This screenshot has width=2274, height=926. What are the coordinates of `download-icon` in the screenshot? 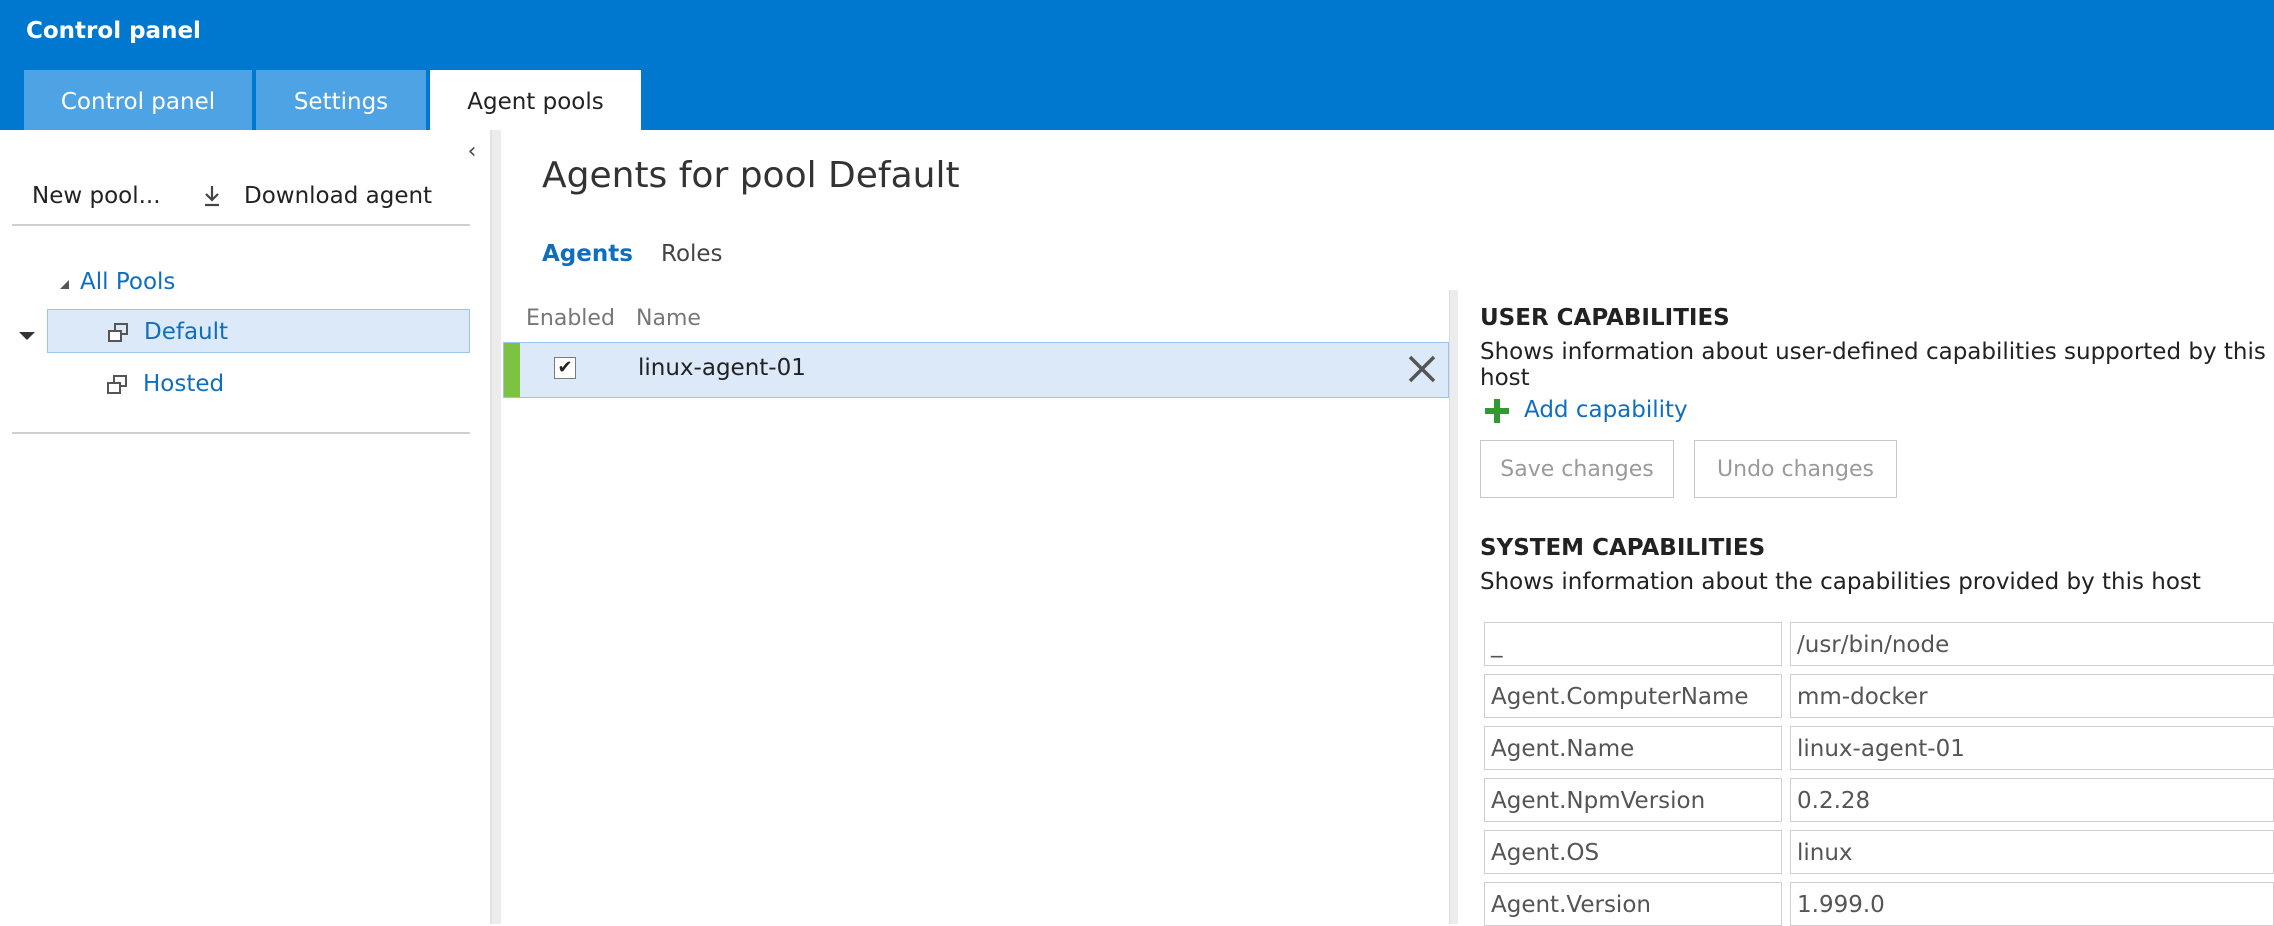 It's located at (212, 196).